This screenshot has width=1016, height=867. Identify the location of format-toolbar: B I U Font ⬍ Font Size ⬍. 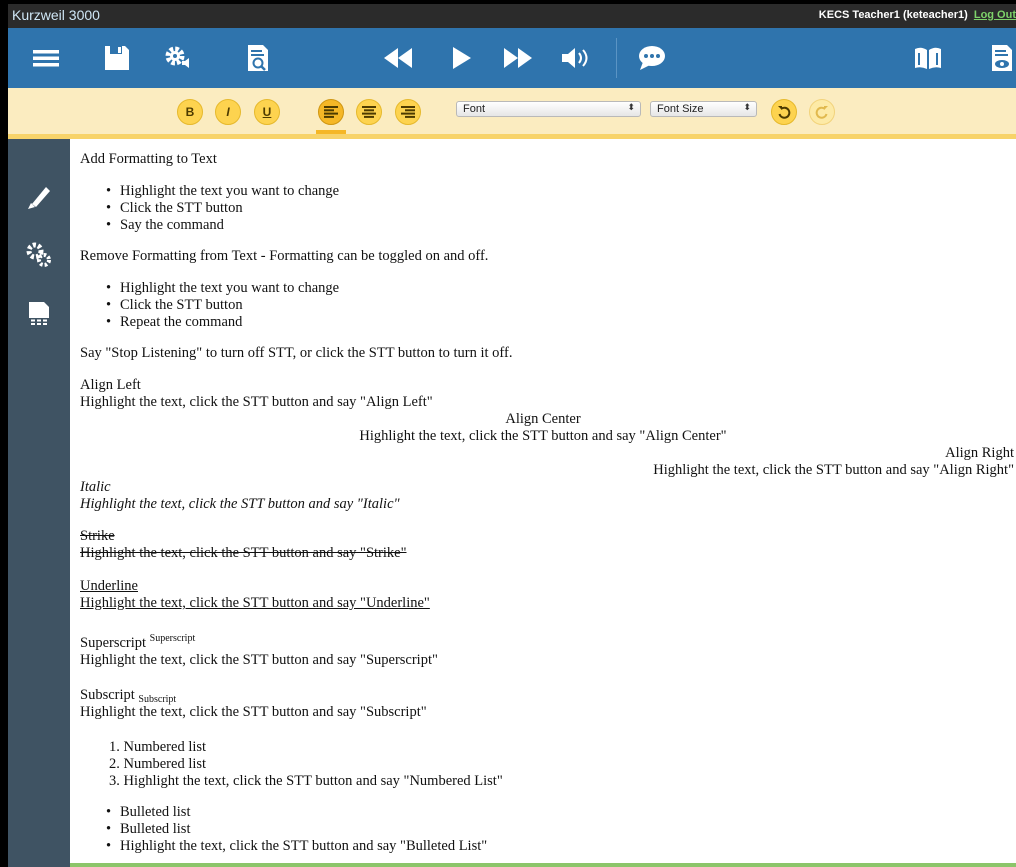
(512, 113).